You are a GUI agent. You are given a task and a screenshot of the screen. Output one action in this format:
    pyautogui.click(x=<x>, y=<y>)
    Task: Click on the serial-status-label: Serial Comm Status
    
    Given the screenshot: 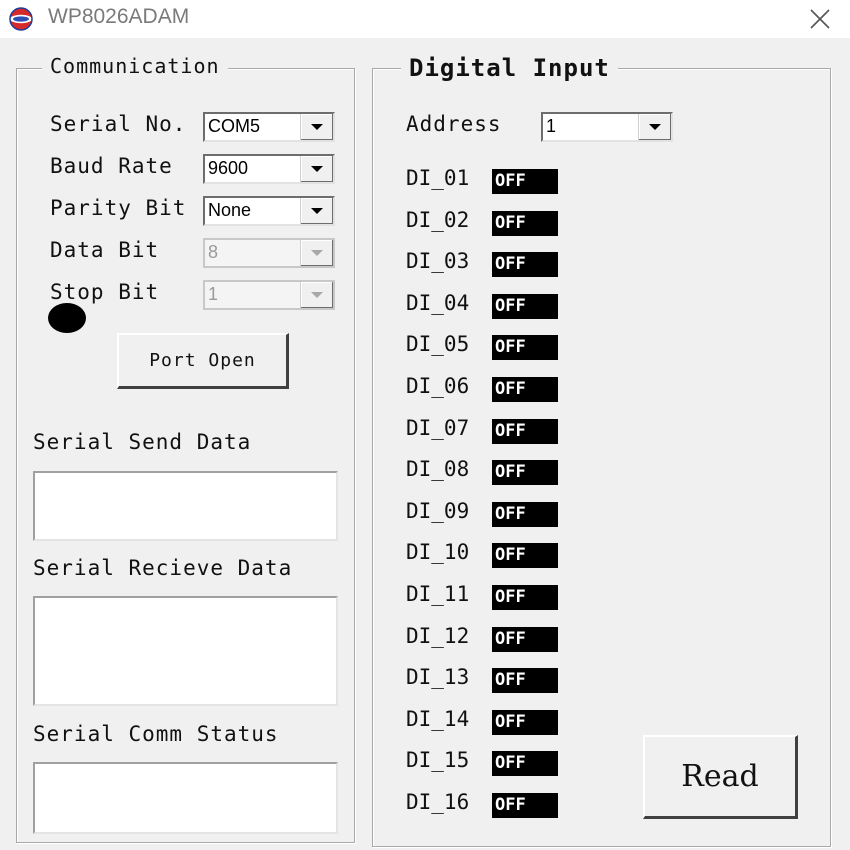 What is the action you would take?
    pyautogui.click(x=156, y=734)
    